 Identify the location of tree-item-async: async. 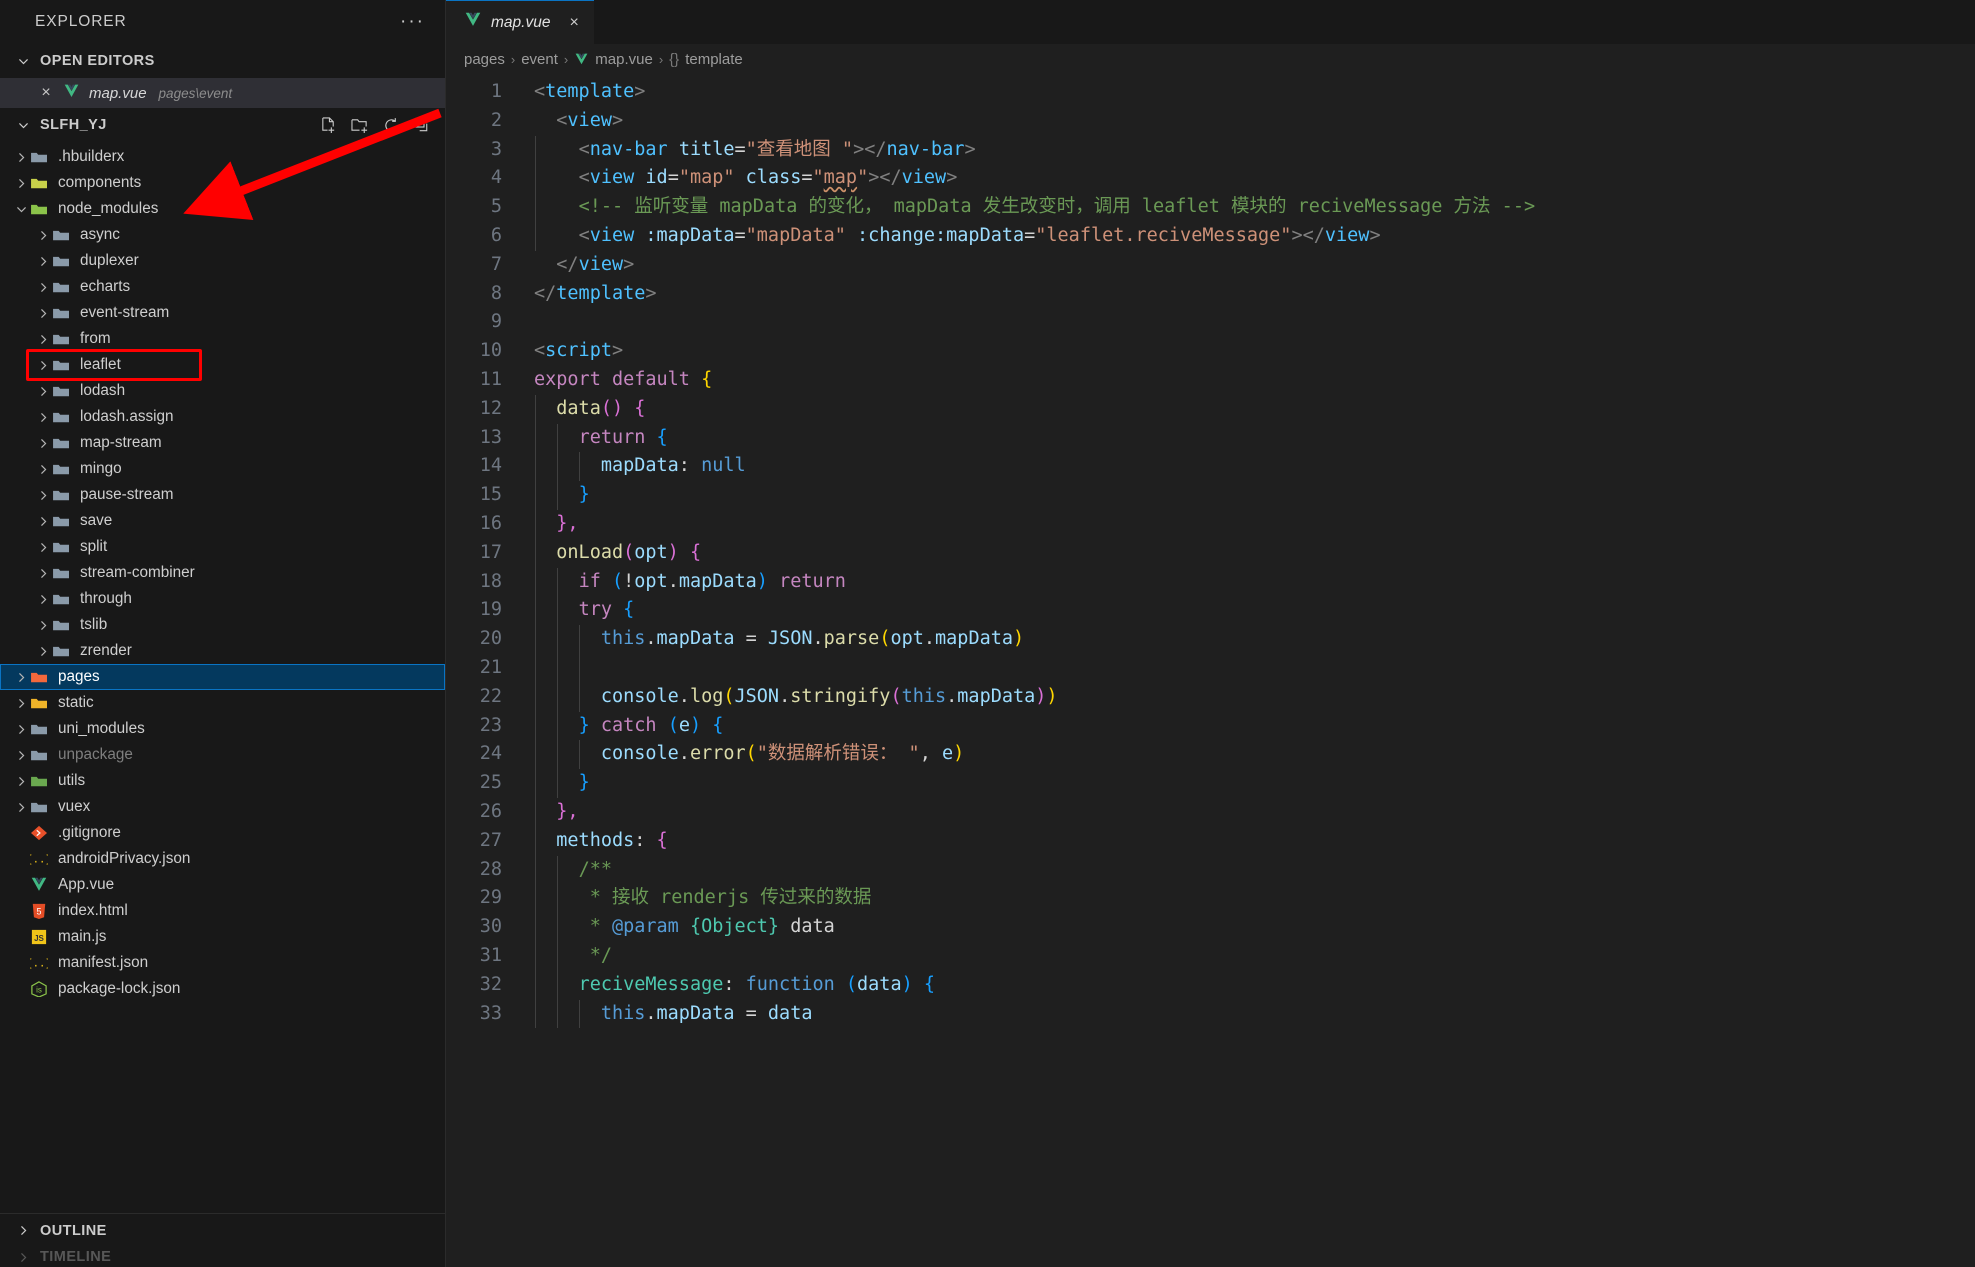
(222, 235).